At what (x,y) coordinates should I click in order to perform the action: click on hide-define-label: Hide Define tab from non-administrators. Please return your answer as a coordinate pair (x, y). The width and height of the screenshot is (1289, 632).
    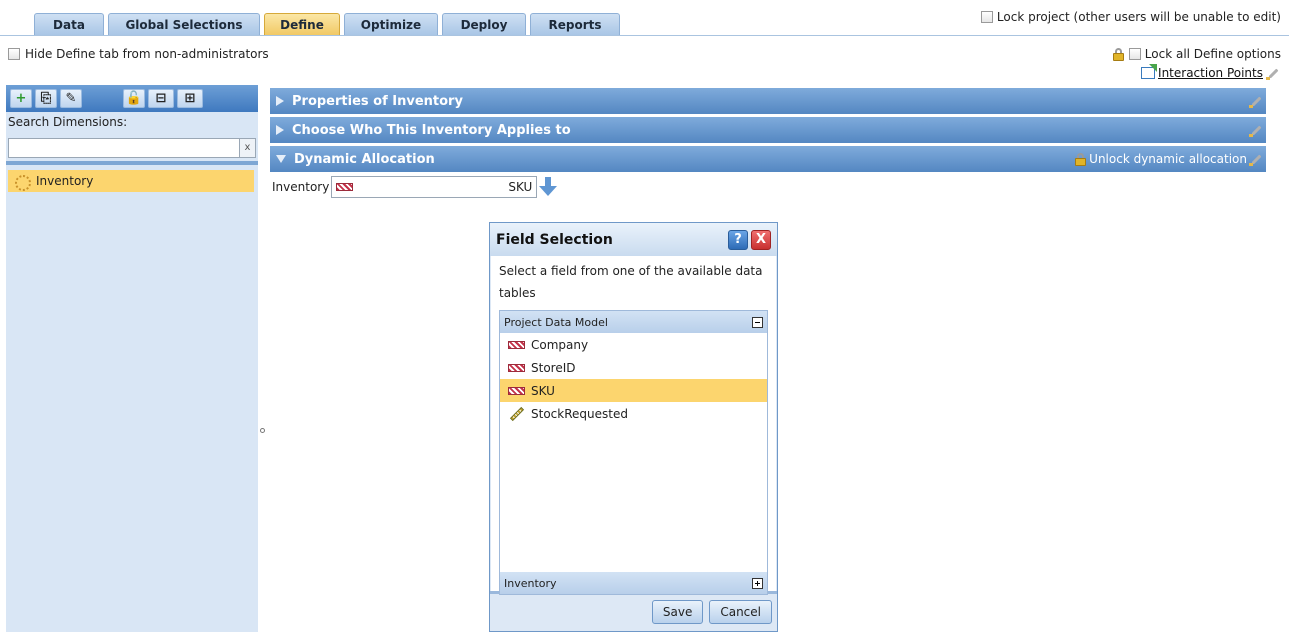
    Looking at the image, I should click on (147, 54).